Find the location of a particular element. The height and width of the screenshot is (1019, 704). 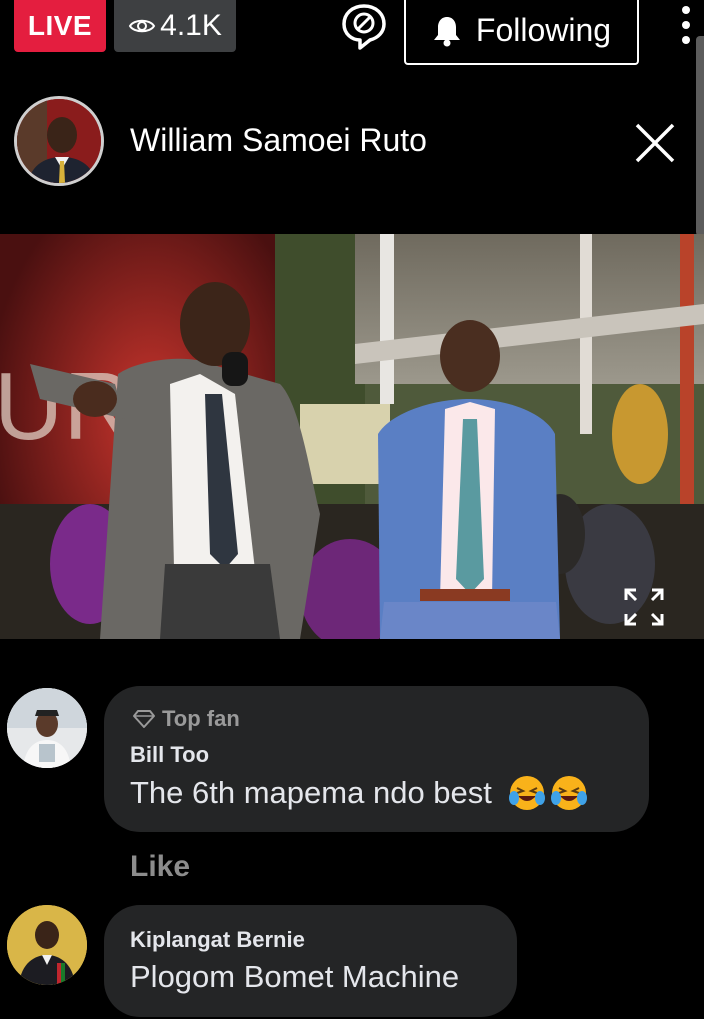

comment-text: Plogom Bomet Machine is located at coordinates (295, 976).